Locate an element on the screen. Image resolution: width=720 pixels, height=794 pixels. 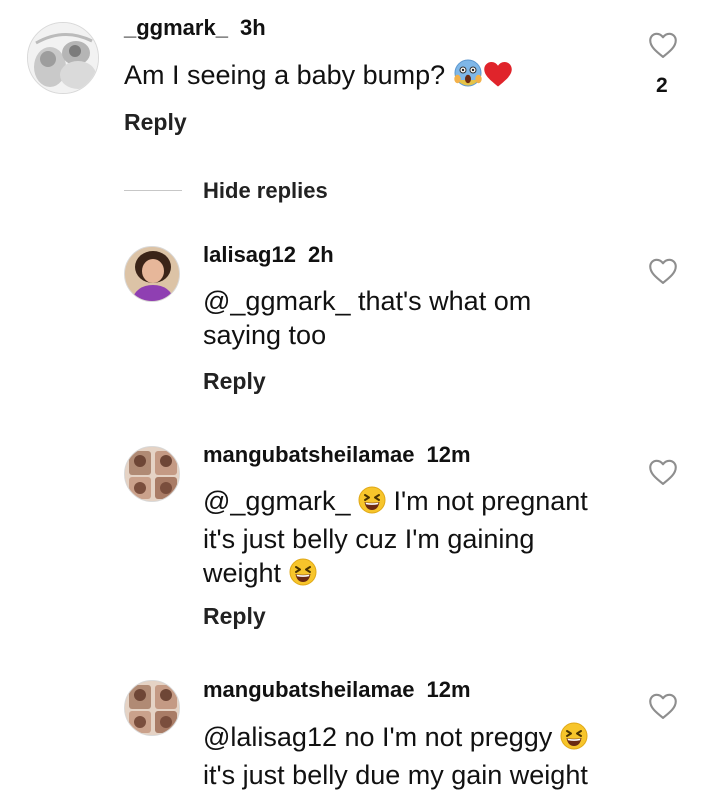
comment-text-line: it's just belly cuz I'm gaining is located at coordinates (369, 539).